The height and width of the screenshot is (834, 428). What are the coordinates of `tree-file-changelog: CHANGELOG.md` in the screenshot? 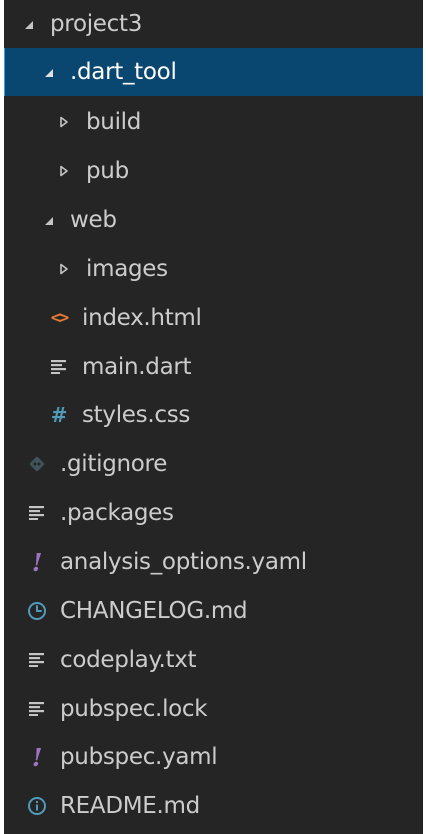 It's located at (213, 611).